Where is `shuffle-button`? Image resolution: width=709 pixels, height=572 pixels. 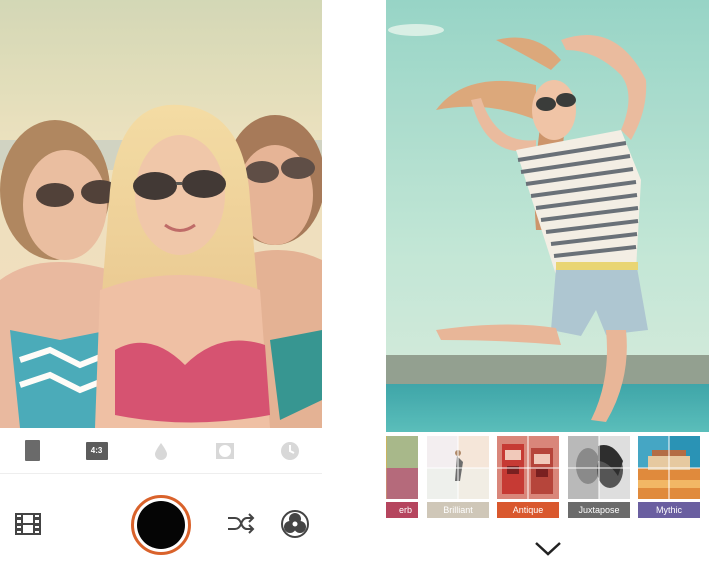 shuffle-button is located at coordinates (241, 524).